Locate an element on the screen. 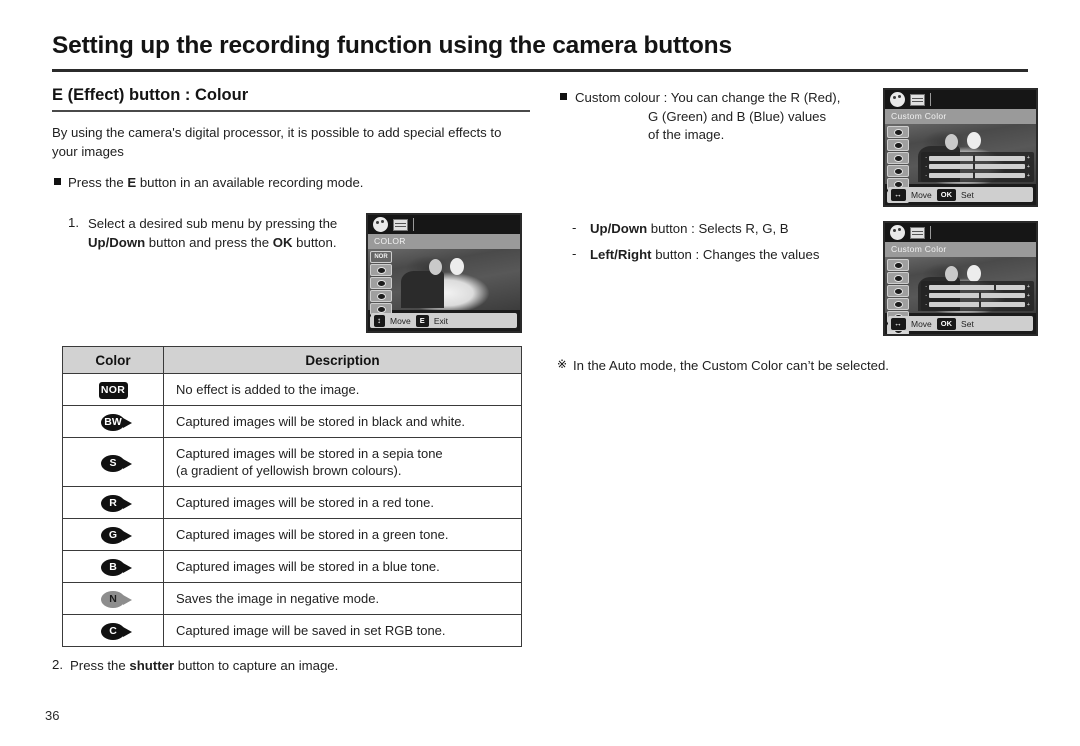 This screenshot has width=1080, height=746. lcd3-track-g is located at coordinates (977, 296).